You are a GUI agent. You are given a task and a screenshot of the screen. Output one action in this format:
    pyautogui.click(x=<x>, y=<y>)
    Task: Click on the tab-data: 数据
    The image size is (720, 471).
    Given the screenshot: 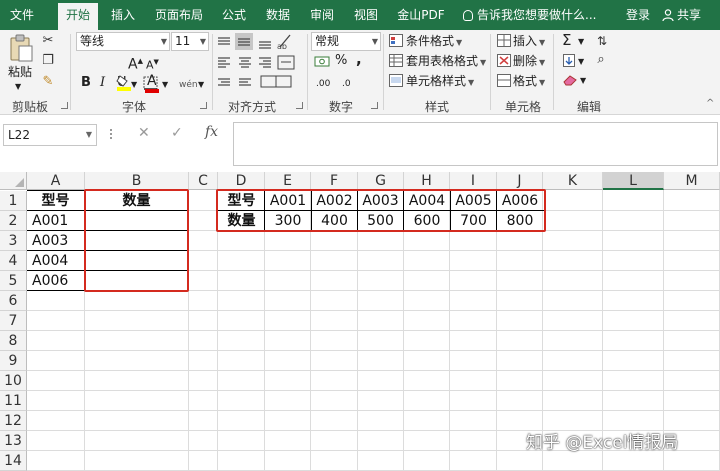 What is the action you would take?
    pyautogui.click(x=278, y=15)
    